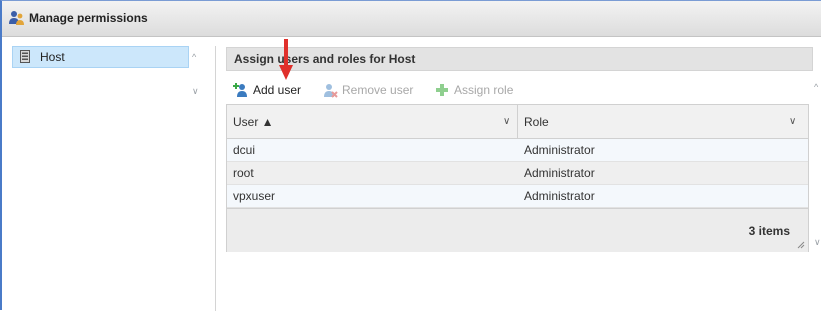 This screenshot has width=821, height=311. Describe the element at coordinates (769, 231) in the screenshot. I see `item-count: 3 items` at that location.